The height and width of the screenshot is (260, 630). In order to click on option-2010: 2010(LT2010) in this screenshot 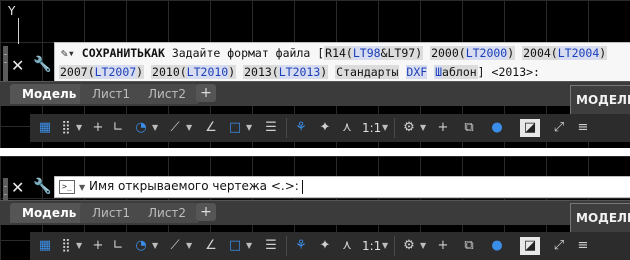, I will do `click(194, 72)`.